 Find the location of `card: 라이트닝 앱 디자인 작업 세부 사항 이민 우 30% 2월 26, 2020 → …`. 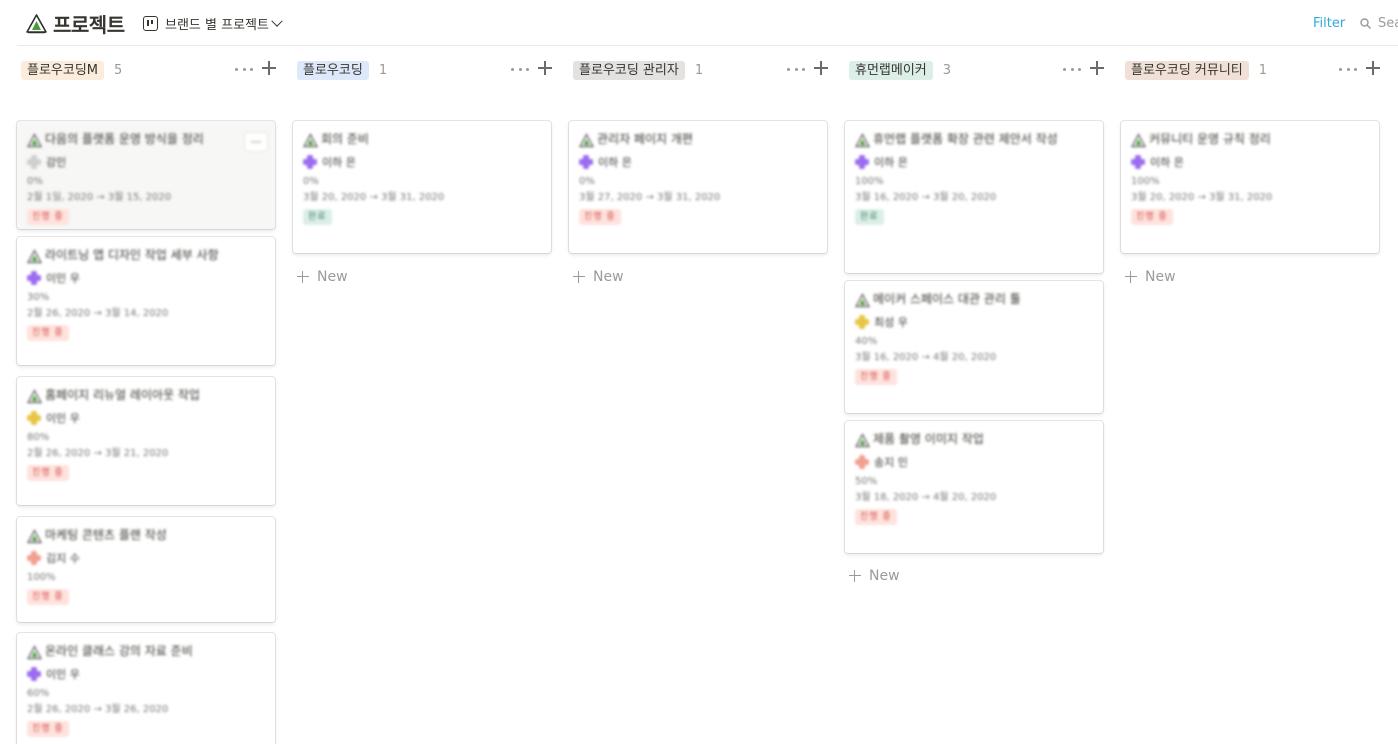

card: 라이트닝 앱 디자인 작업 세부 사항 이민 우 30% 2월 26, 2020 → … is located at coordinates (146, 301).